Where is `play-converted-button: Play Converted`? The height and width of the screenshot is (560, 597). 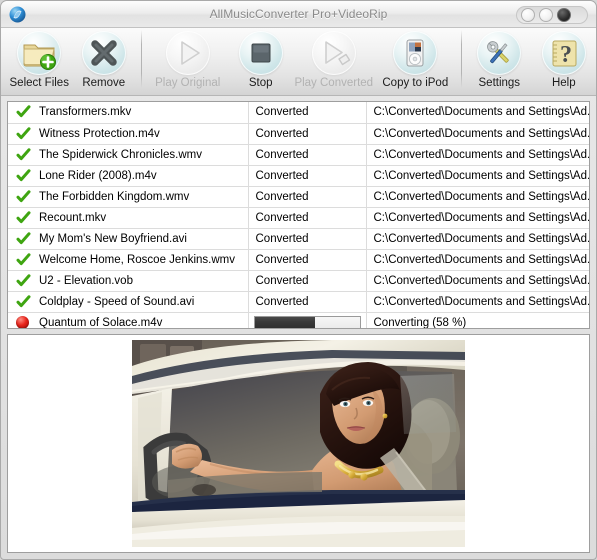 play-converted-button: Play Converted is located at coordinates (334, 61).